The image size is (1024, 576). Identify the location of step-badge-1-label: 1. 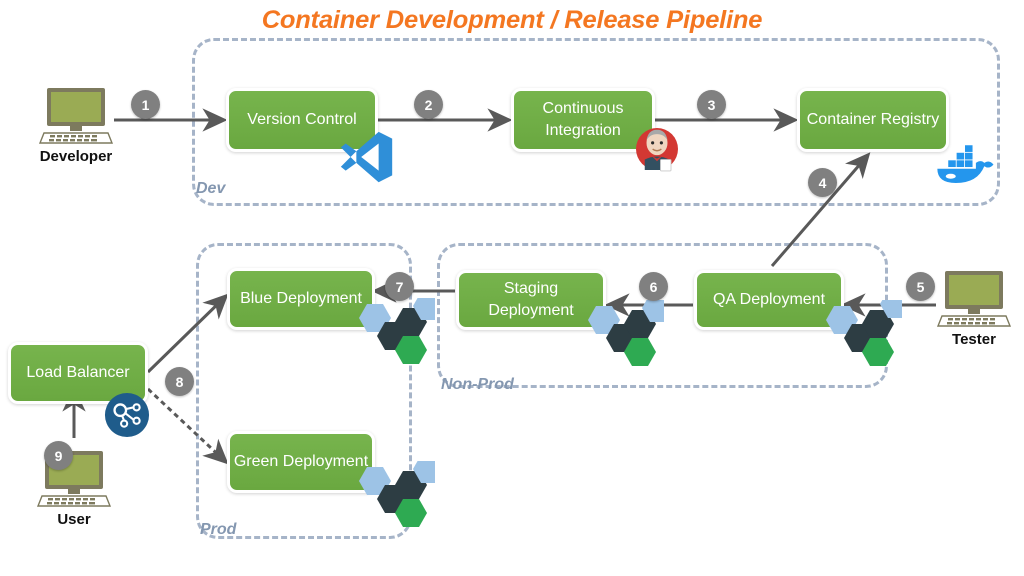
(145, 104).